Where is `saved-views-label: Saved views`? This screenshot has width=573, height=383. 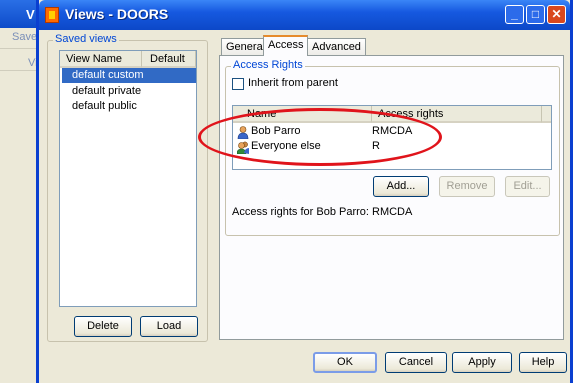 saved-views-label: Saved views is located at coordinates (86, 39).